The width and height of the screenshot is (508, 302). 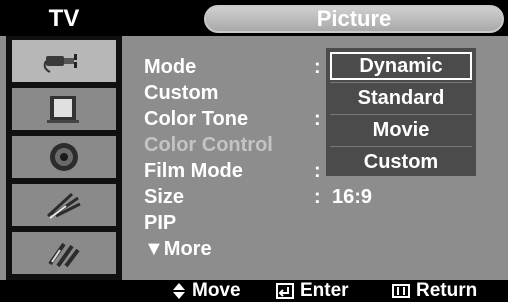 What do you see at coordinates (401, 130) in the screenshot?
I see `option-movie: Movie` at bounding box center [401, 130].